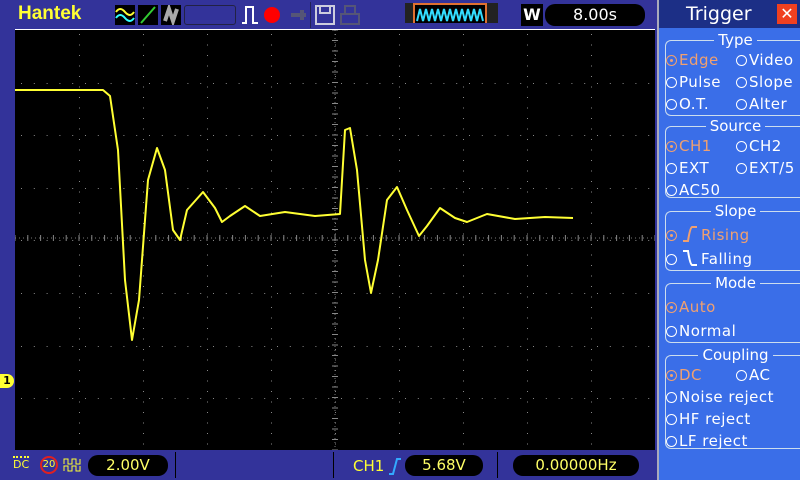 The width and height of the screenshot is (800, 480). I want to click on radio-ac: AC, so click(753, 375).